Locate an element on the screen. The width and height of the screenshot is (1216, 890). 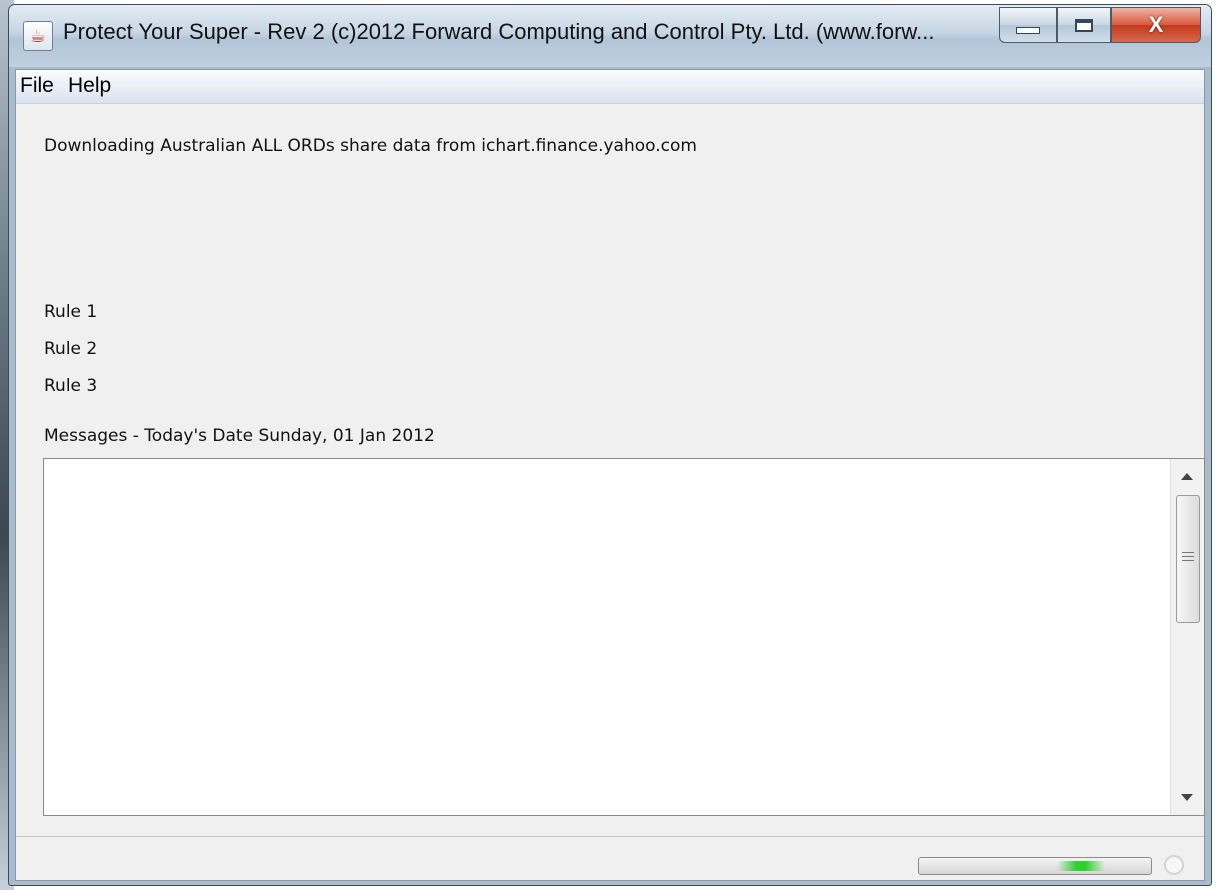
status-bar is located at coordinates (610, 858).